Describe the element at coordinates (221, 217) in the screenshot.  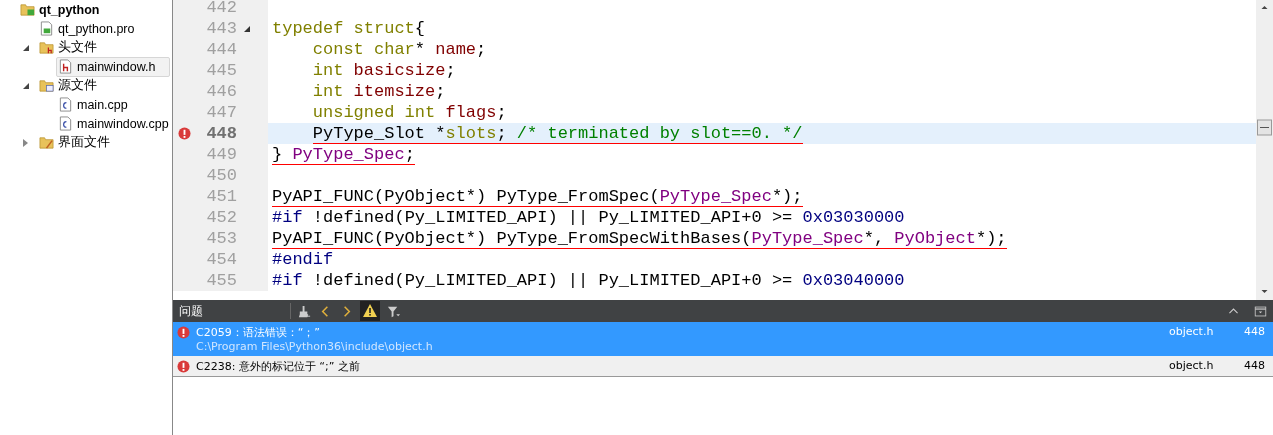
I see `line-number: 452` at that location.